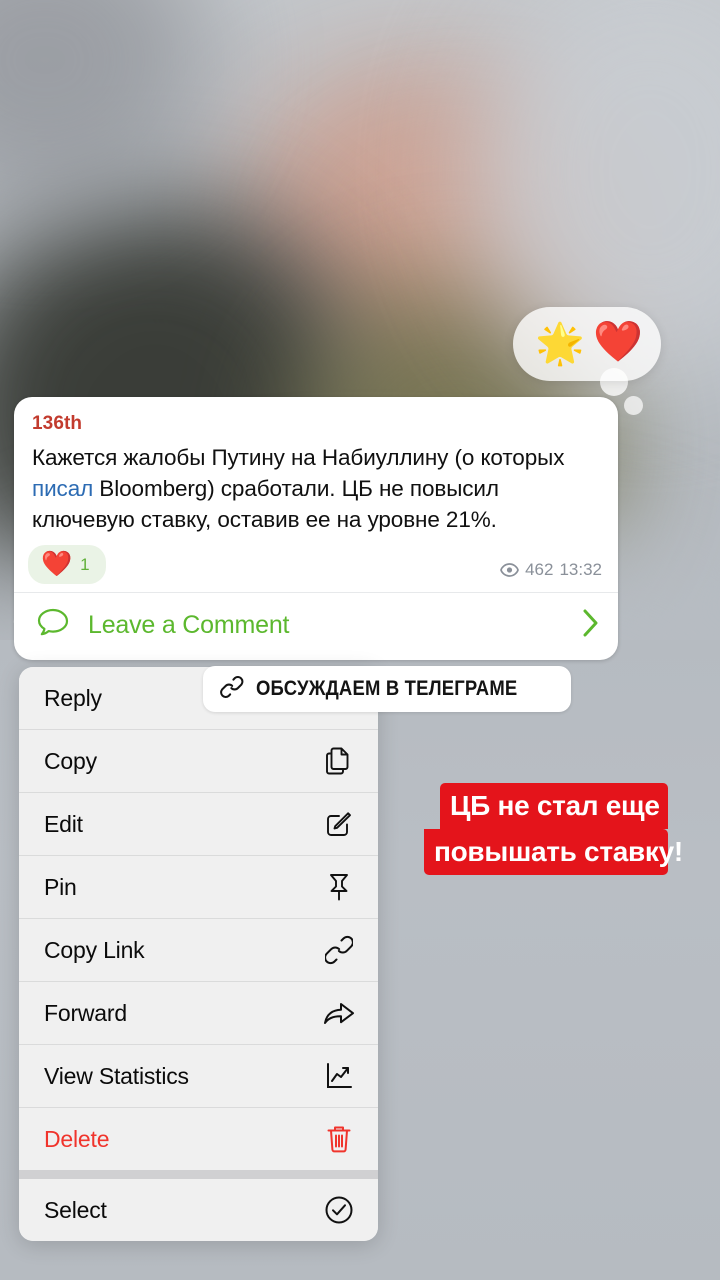  What do you see at coordinates (339, 1076) in the screenshot?
I see `line-chart-icon` at bounding box center [339, 1076].